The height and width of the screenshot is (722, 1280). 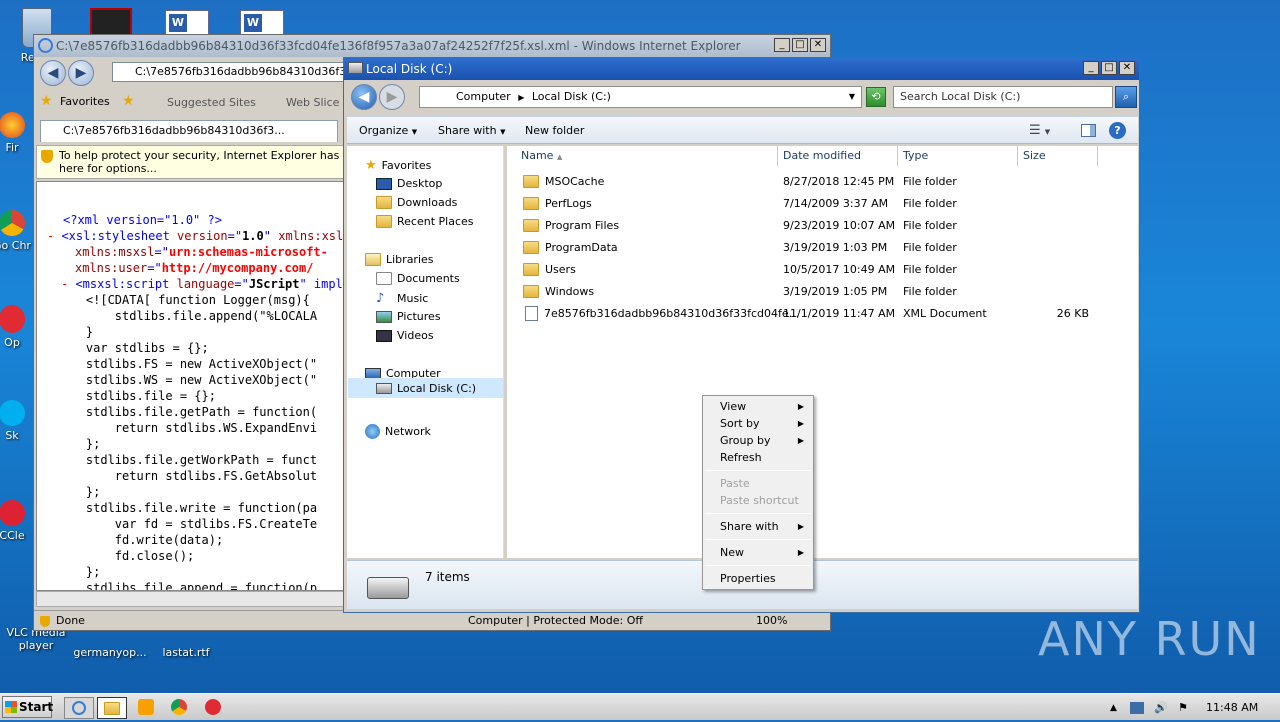 I want to click on menu-item-properties: Properties, so click(x=765, y=578).